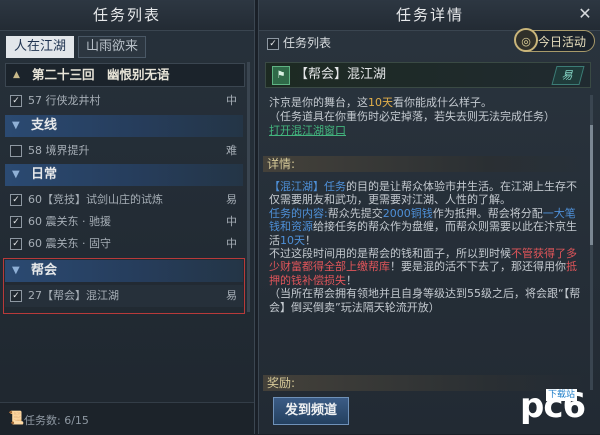 The height and width of the screenshot is (435, 600). Describe the element at coordinates (248, 187) in the screenshot. I see `left-scrollbar` at that location.